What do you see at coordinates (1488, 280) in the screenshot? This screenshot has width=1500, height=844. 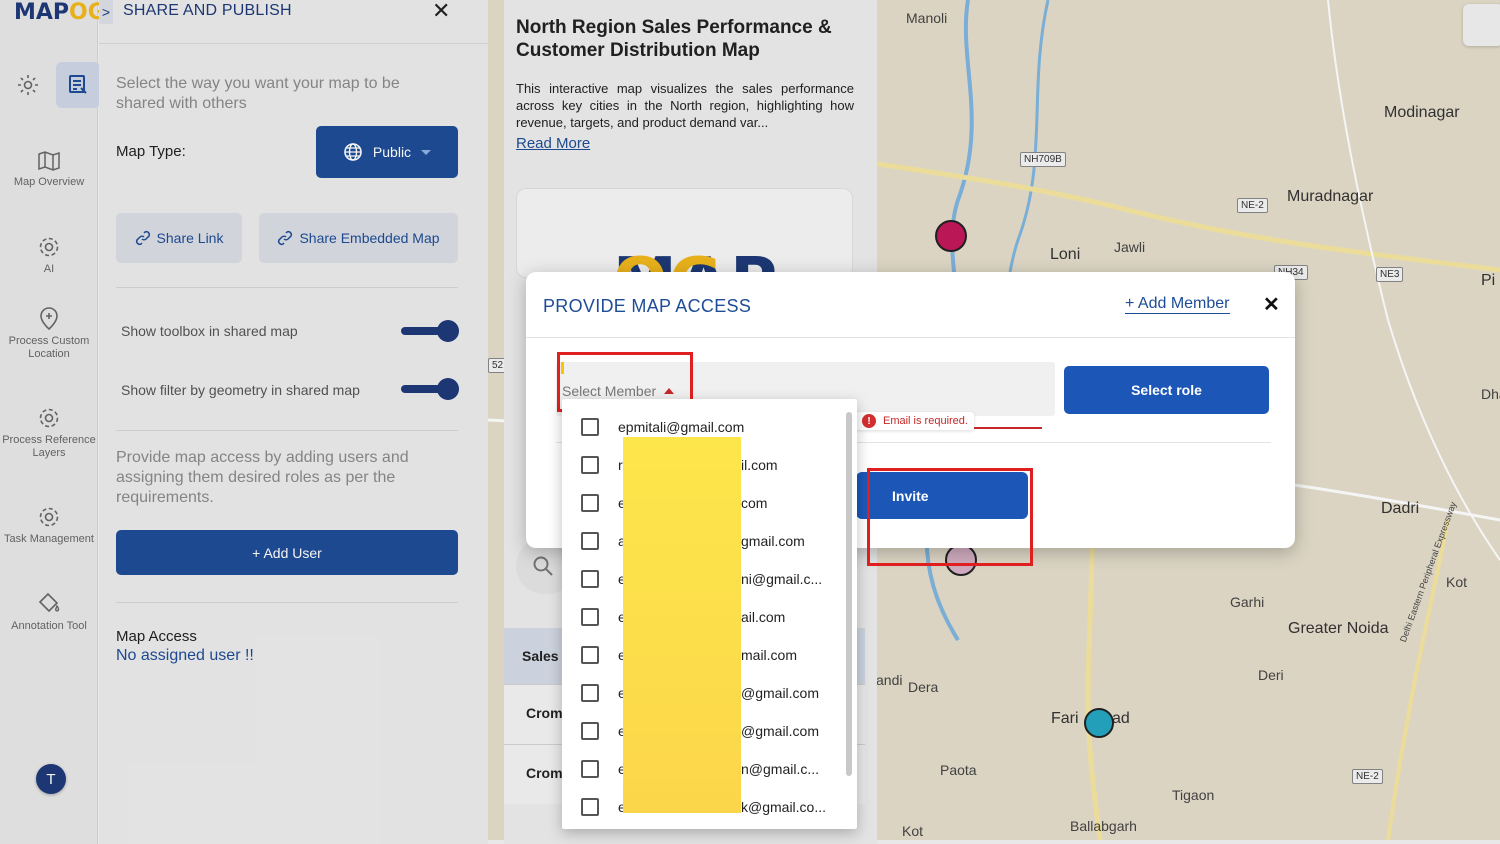 I see `map-label: Pi` at bounding box center [1488, 280].